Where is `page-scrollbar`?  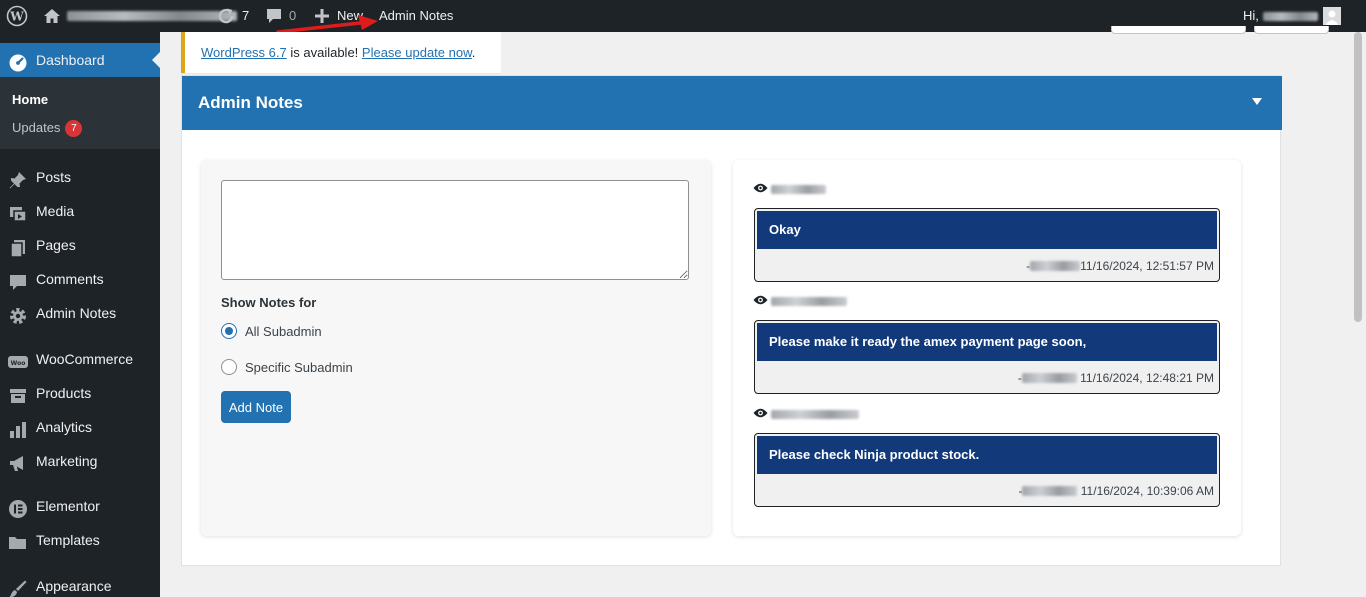 page-scrollbar is located at coordinates (1358, 314).